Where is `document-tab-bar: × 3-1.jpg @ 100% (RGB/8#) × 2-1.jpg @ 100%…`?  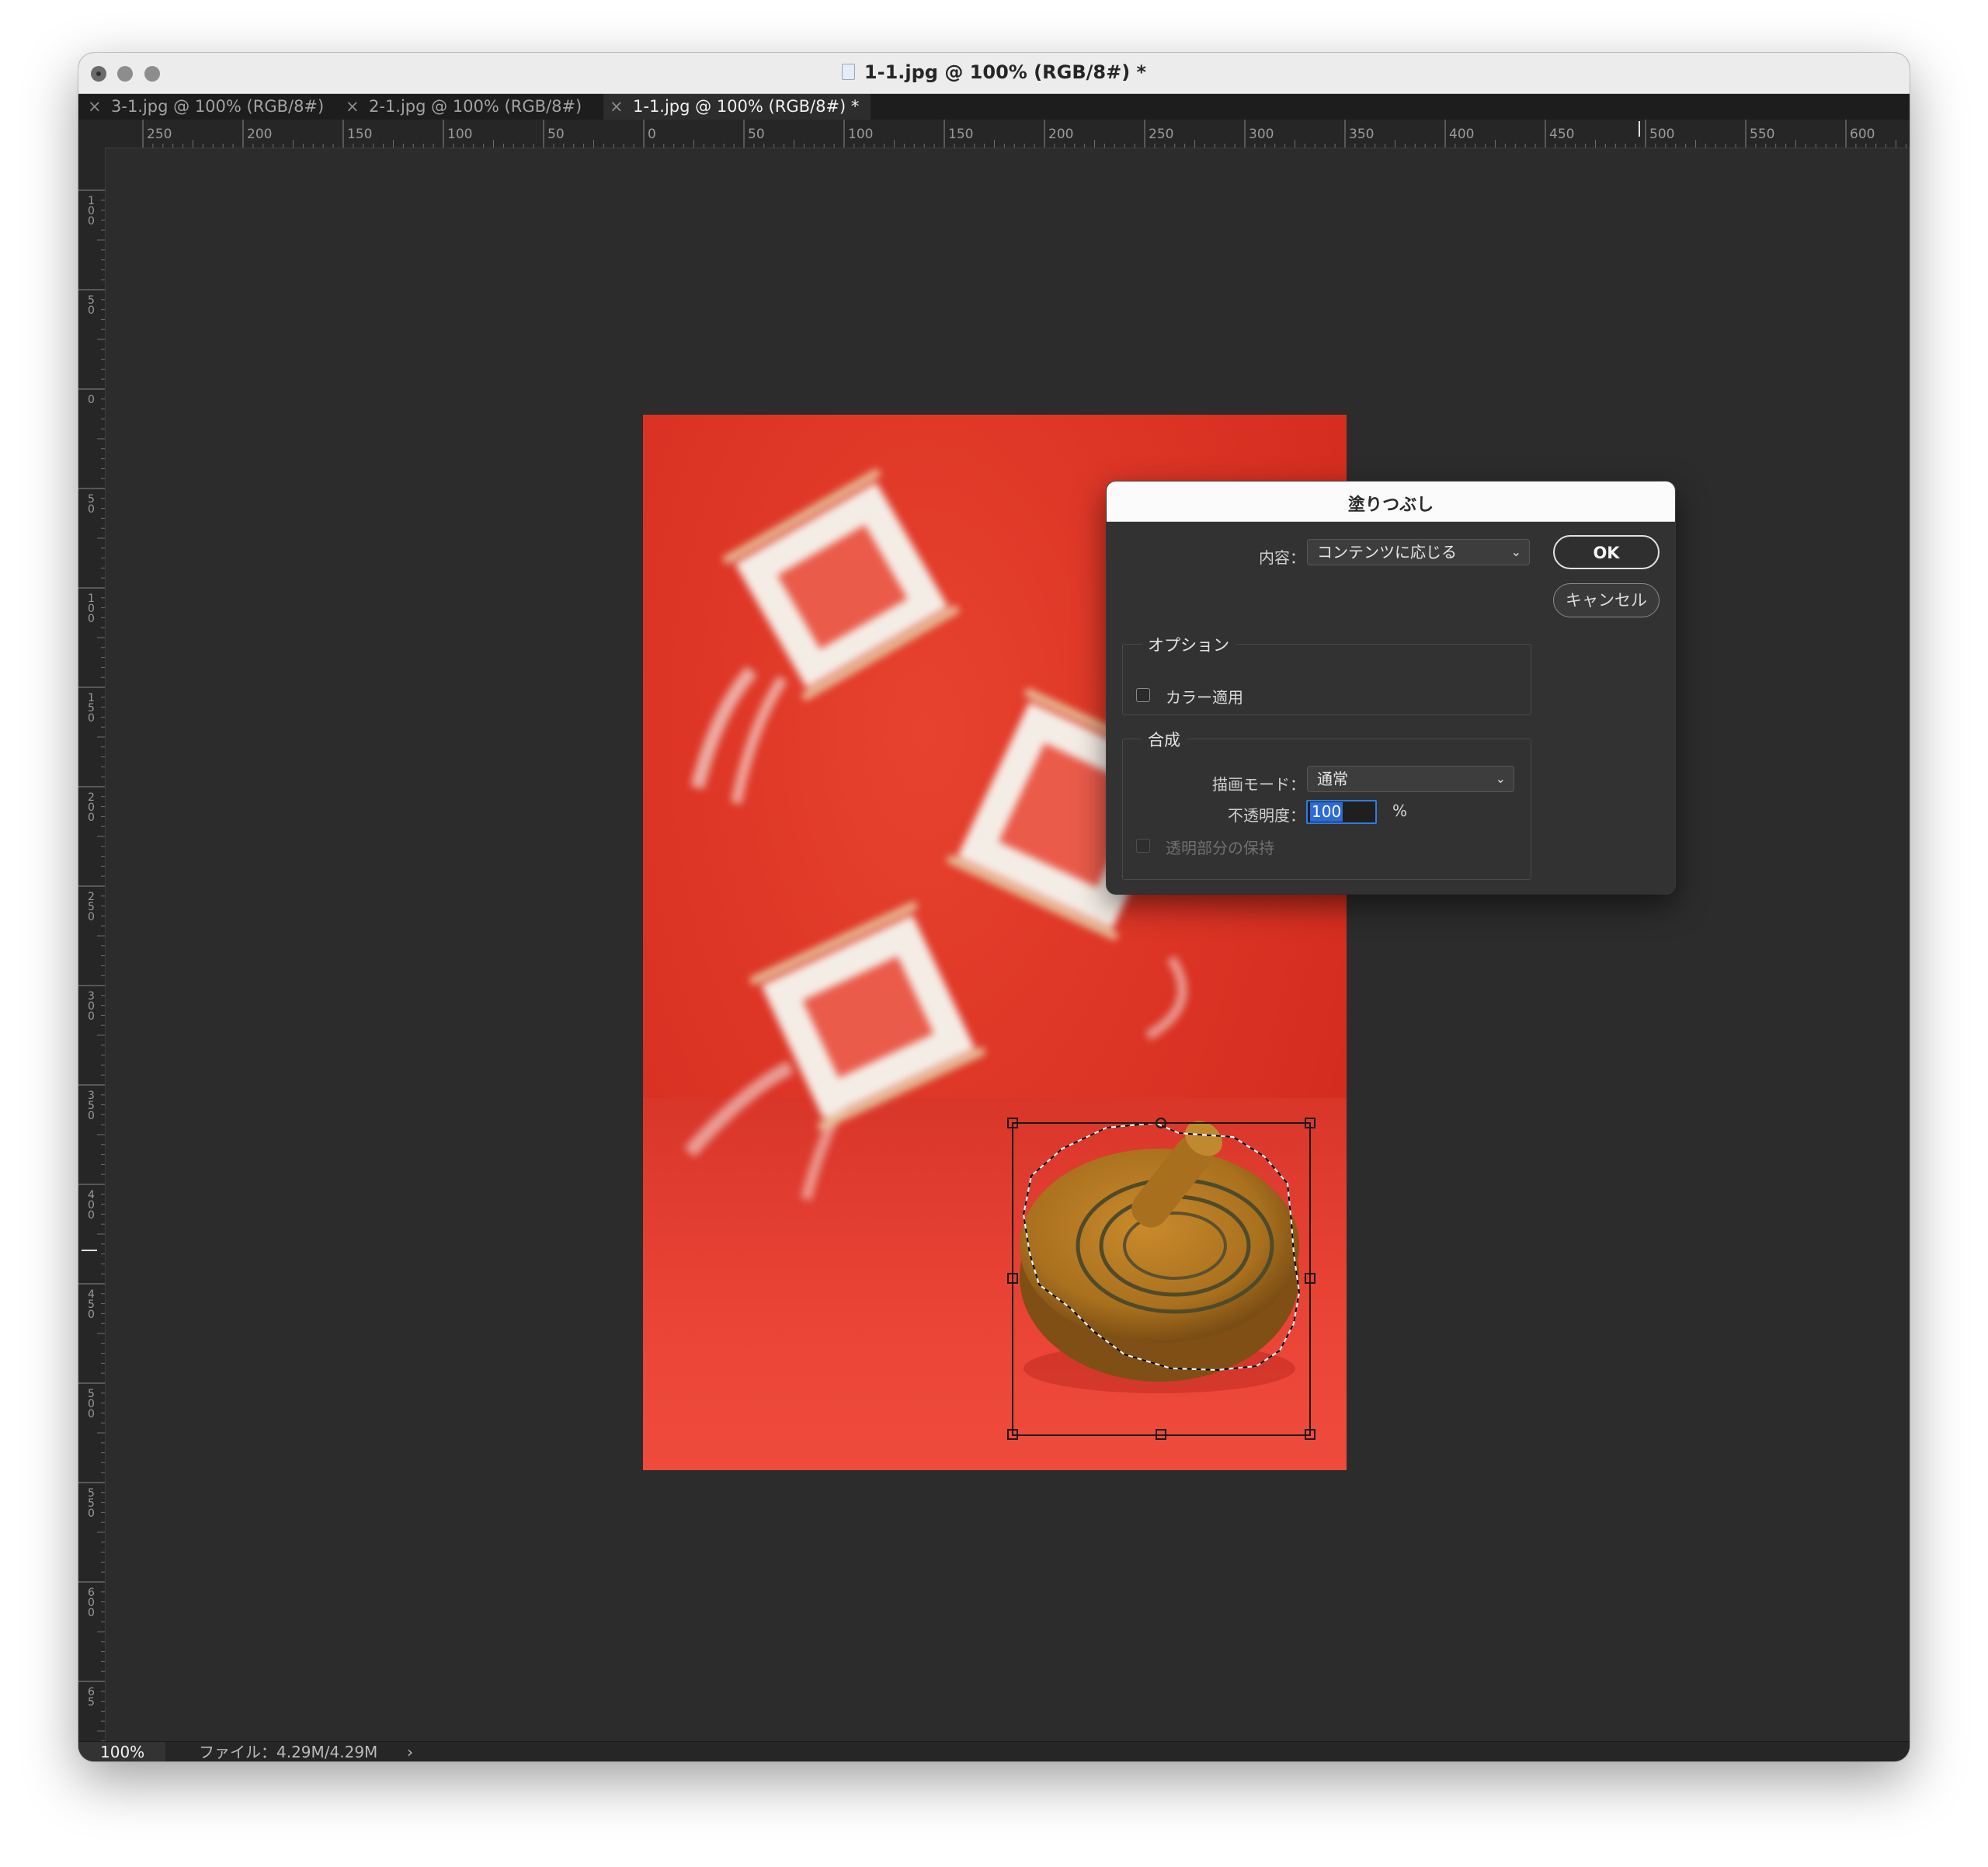
document-tab-bar: × 3-1.jpg @ 100% (RGB/8#) × 2-1.jpg @ 100%… is located at coordinates (994, 107).